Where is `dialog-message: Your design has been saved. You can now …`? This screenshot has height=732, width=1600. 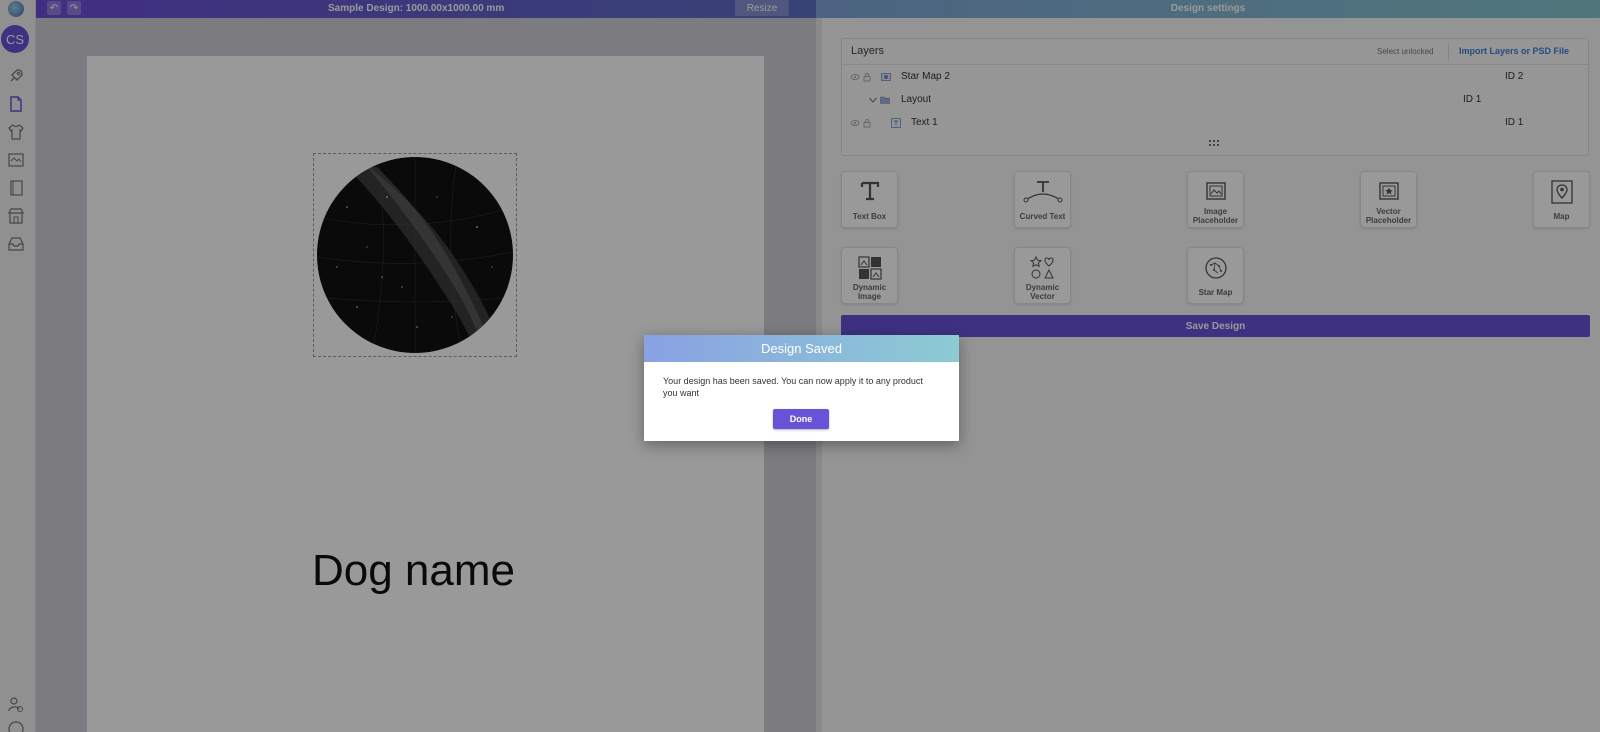
dialog-message: Your design has been saved. You can now … is located at coordinates (793, 387).